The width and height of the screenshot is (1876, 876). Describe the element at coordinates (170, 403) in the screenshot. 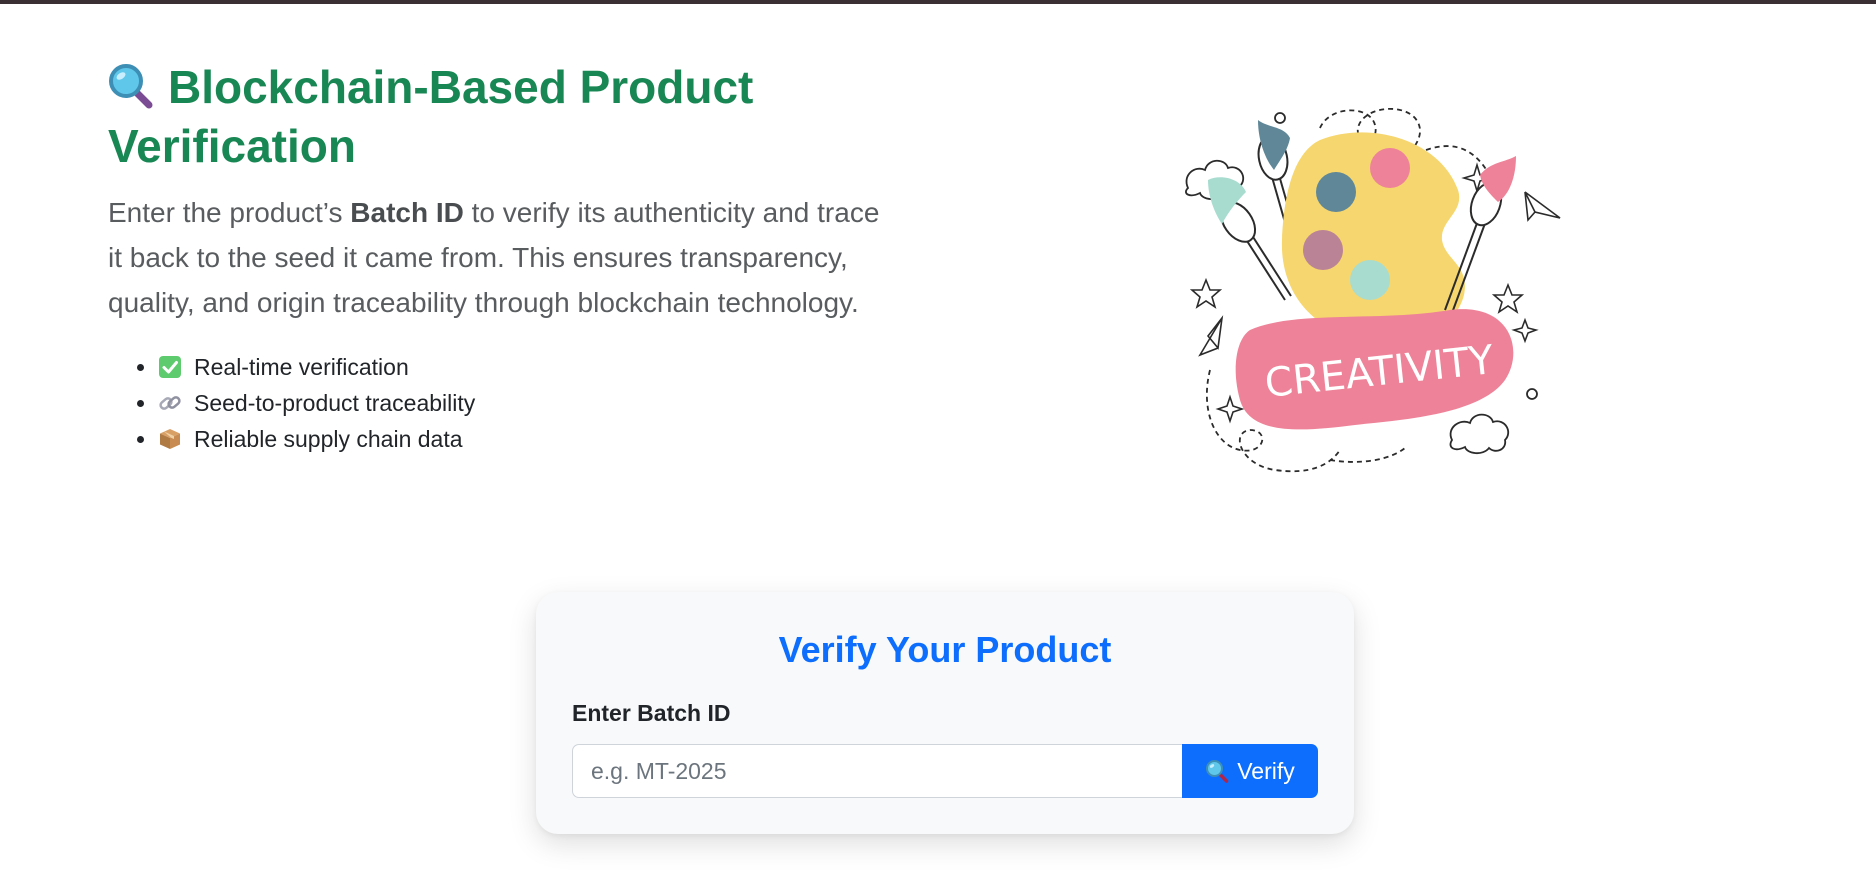

I see `link-icon` at that location.